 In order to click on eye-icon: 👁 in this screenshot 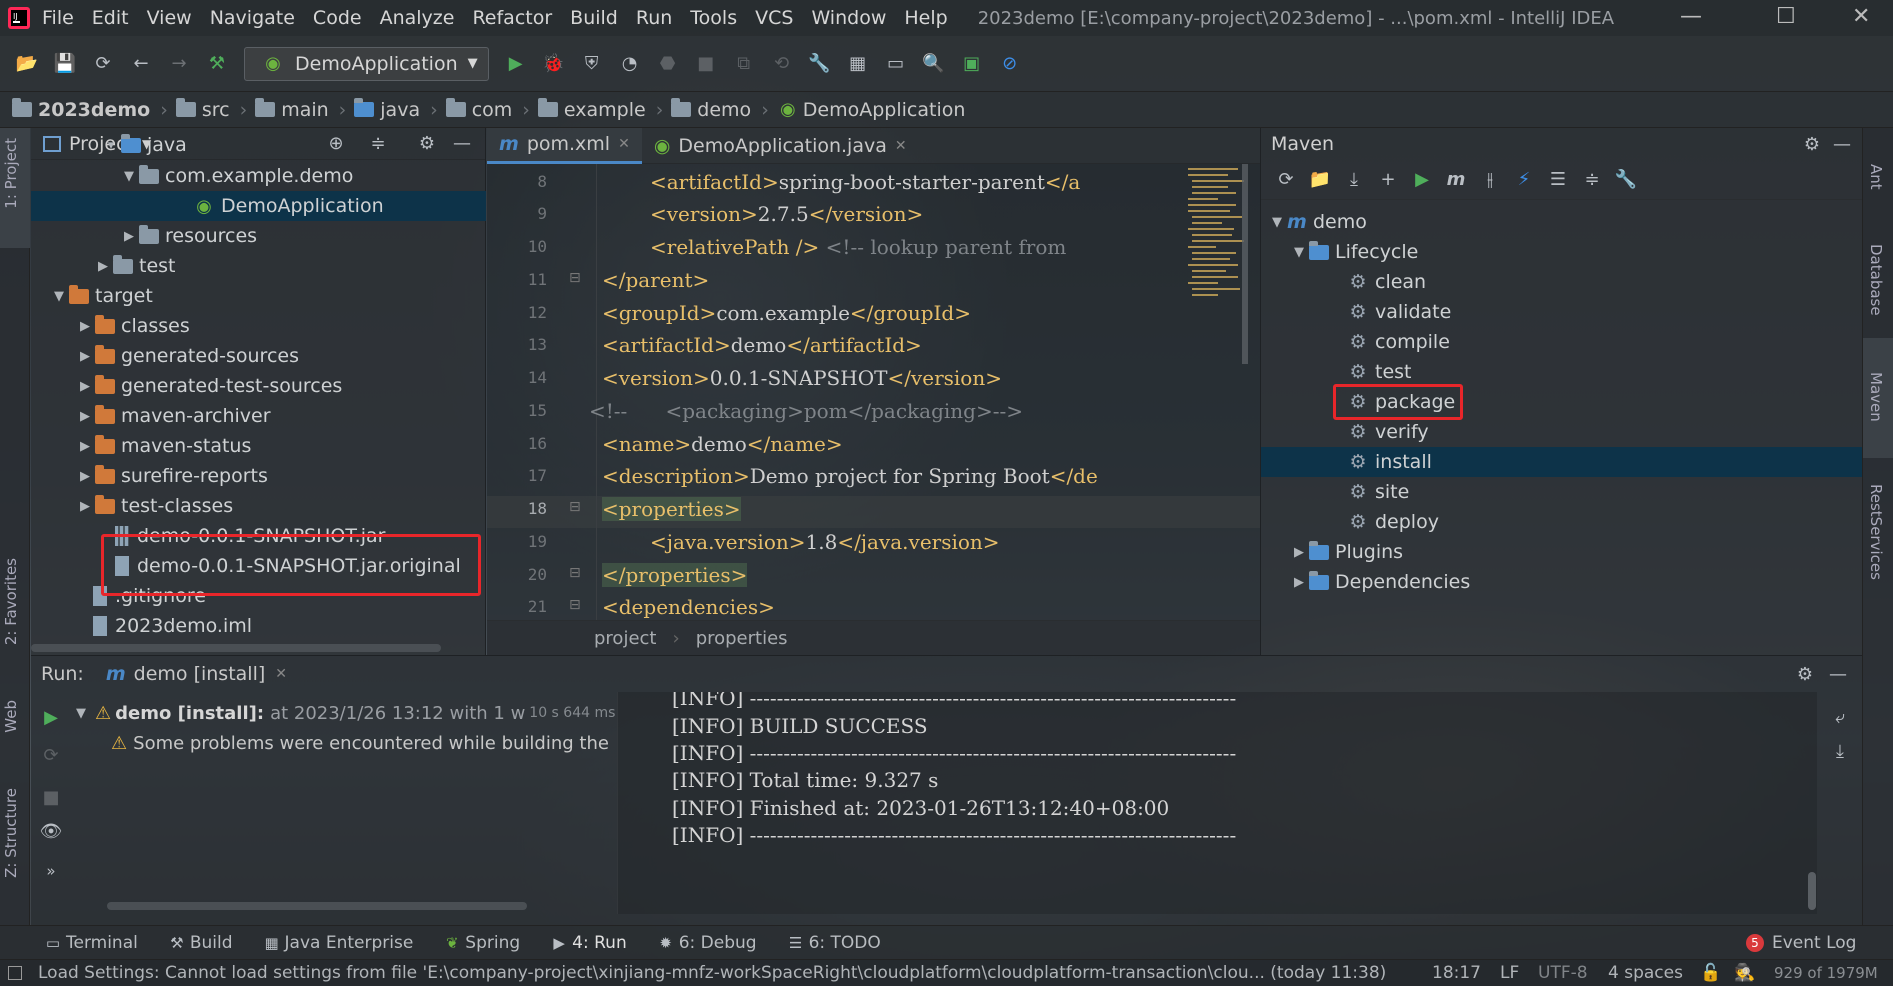, I will do `click(51, 831)`.